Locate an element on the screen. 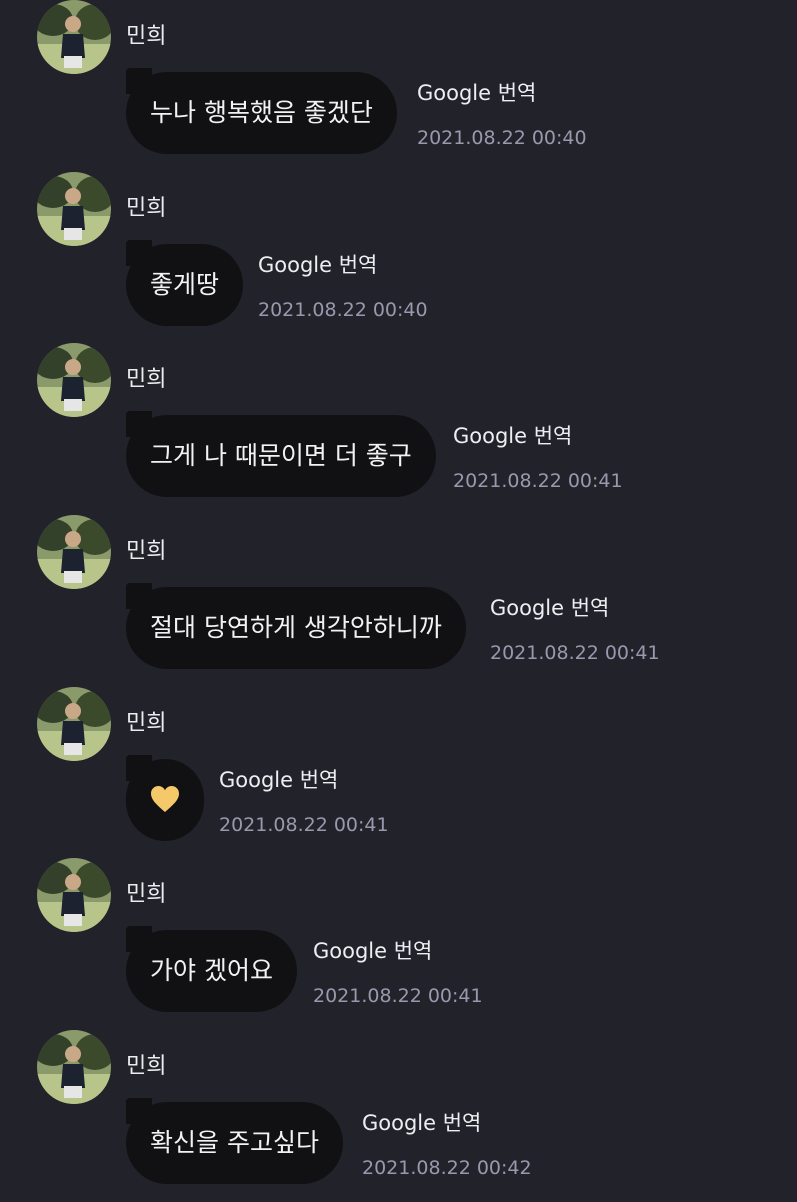  message-bubble is located at coordinates (165, 798).